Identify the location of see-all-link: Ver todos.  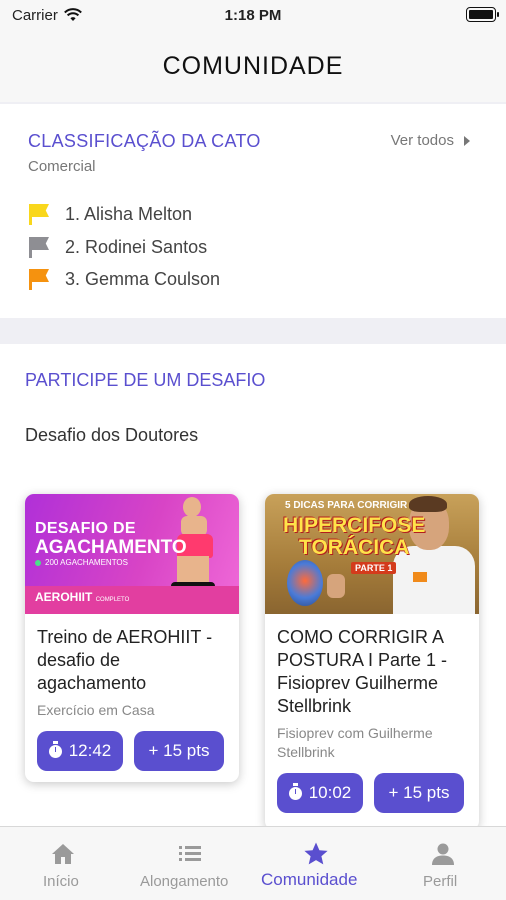
(430, 140).